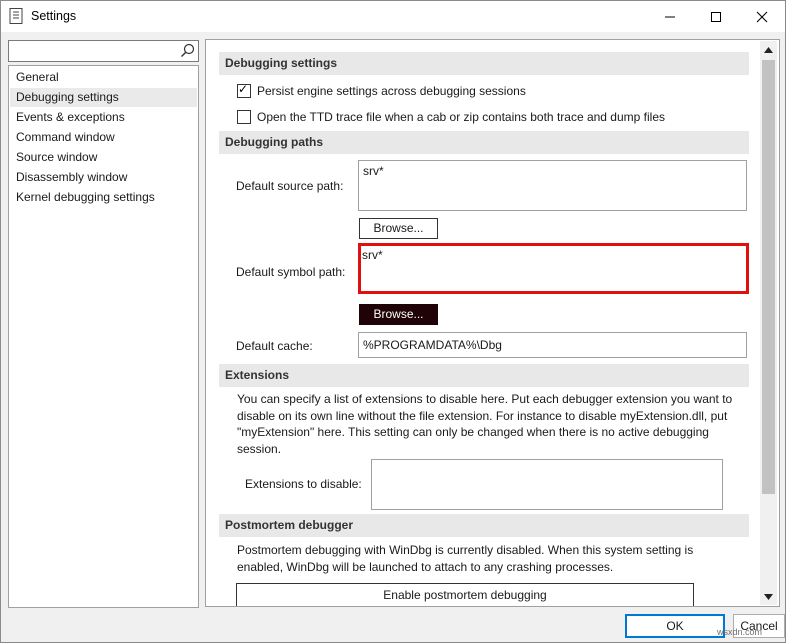  Describe the element at coordinates (291, 272) in the screenshot. I see `symbol-path-label: Default symbol path:` at that location.